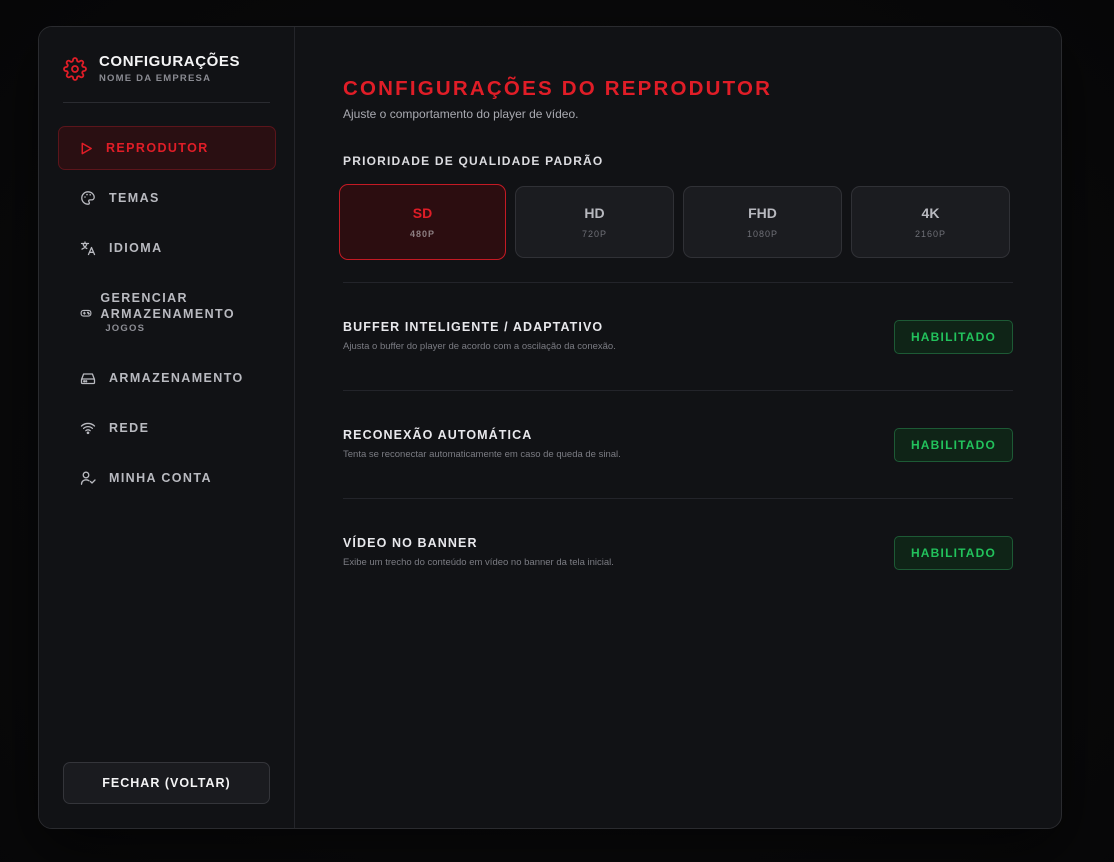 The height and width of the screenshot is (862, 1114). I want to click on quality-resolution: 1080P, so click(762, 234).